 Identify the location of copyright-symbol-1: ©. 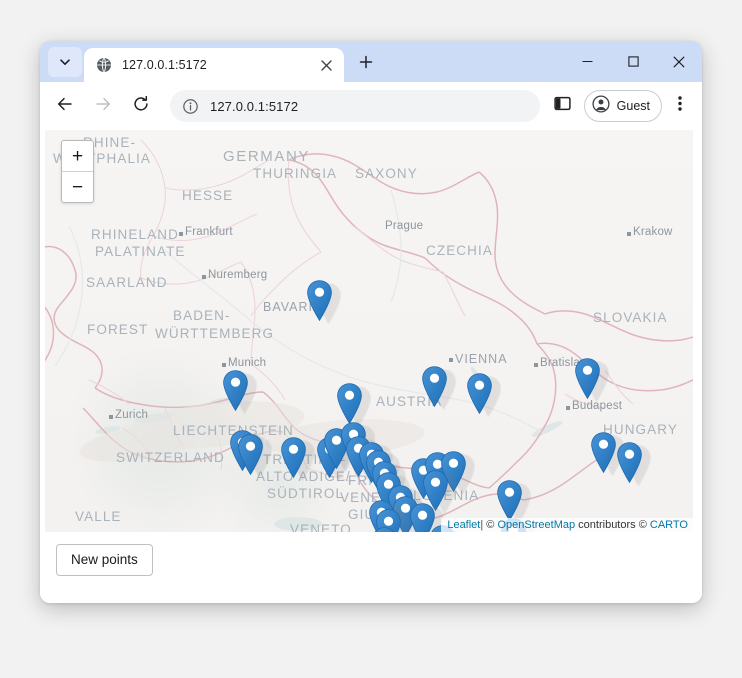
(490, 525).